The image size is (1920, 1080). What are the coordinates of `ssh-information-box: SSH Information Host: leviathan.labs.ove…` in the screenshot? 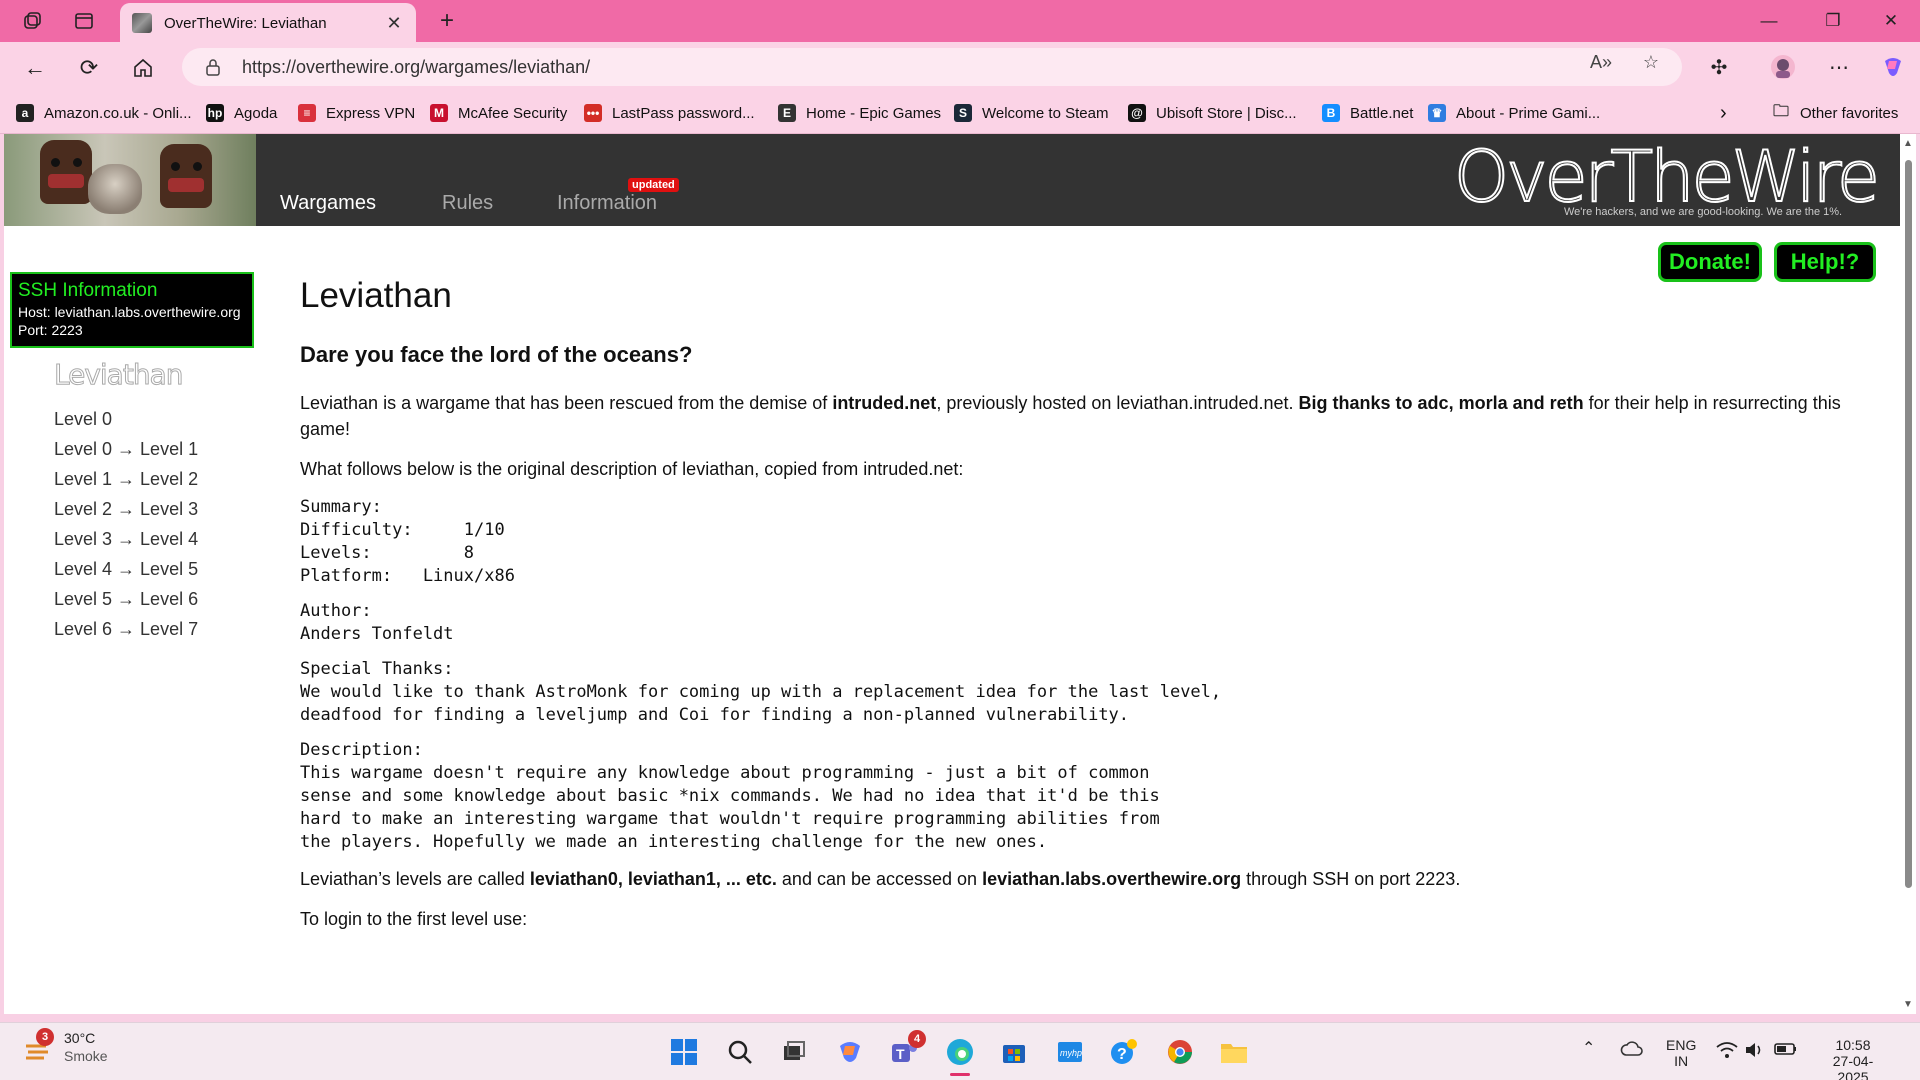 It's located at (132, 310).